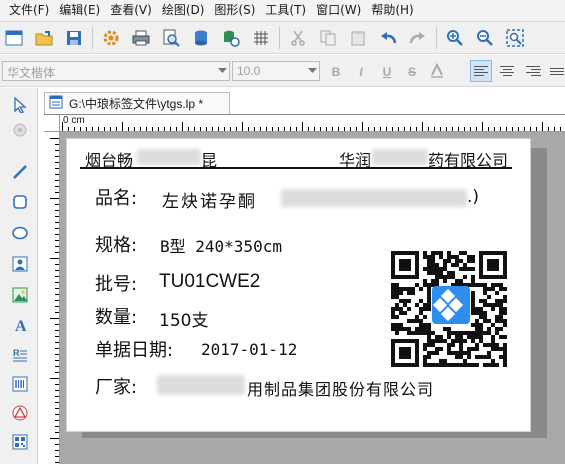 This screenshot has height=464, width=565. What do you see at coordinates (116, 283) in the screenshot?
I see `batch-label: 批号:` at bounding box center [116, 283].